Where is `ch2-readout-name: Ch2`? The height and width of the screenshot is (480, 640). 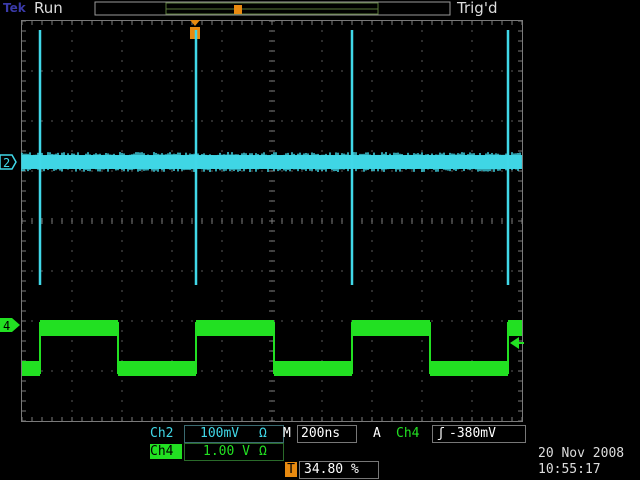
ch2-readout-name: Ch2 is located at coordinates (161, 433).